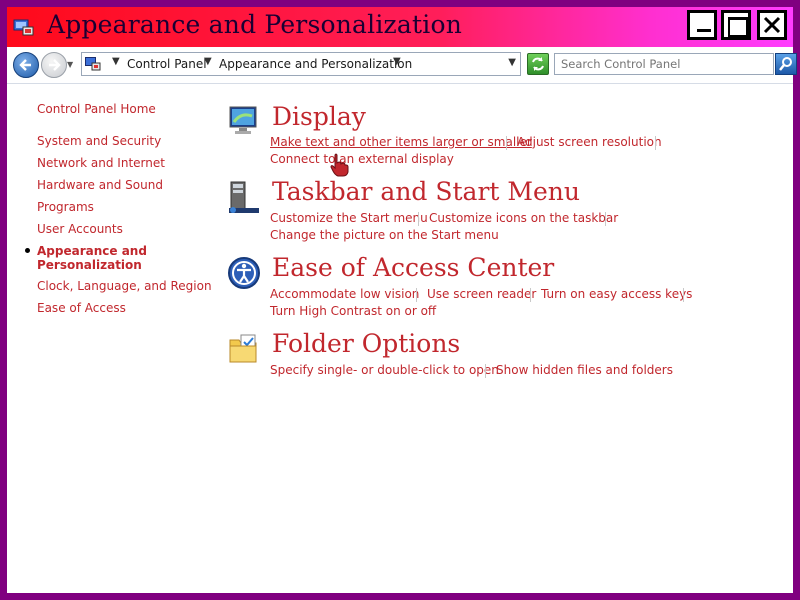 The height and width of the screenshot is (600, 800). Describe the element at coordinates (243, 348) in the screenshot. I see `folder-icon` at that location.